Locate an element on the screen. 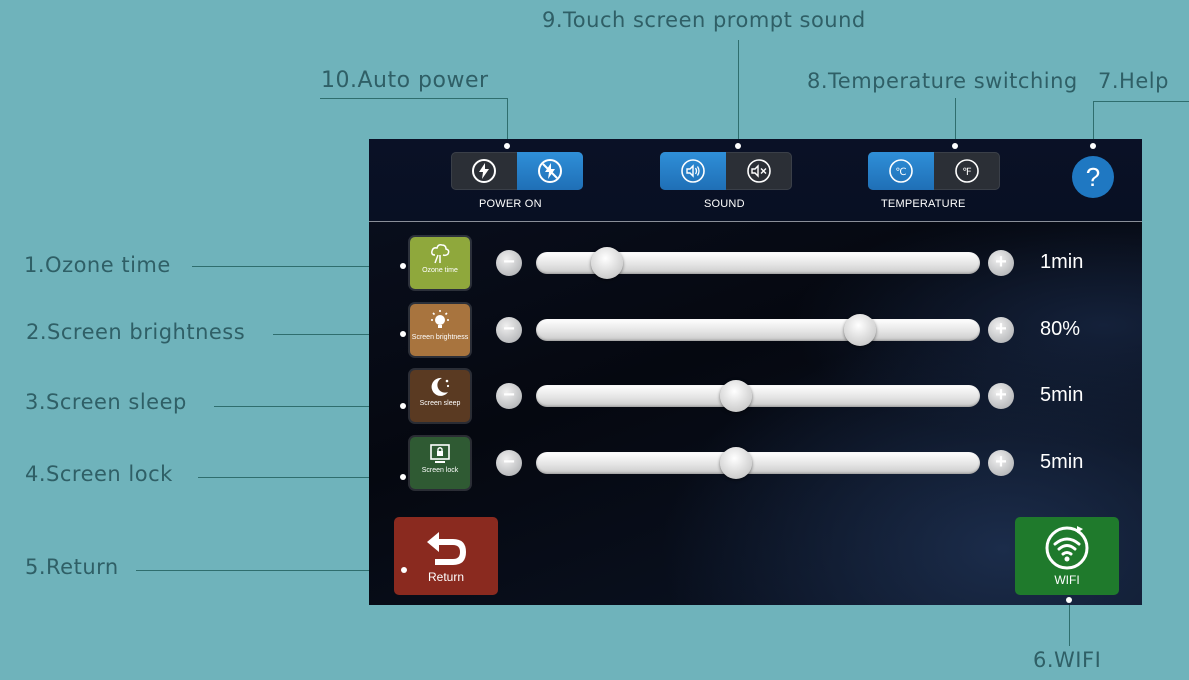 The height and width of the screenshot is (680, 1189). celsius-option: ℃ is located at coordinates (901, 171).